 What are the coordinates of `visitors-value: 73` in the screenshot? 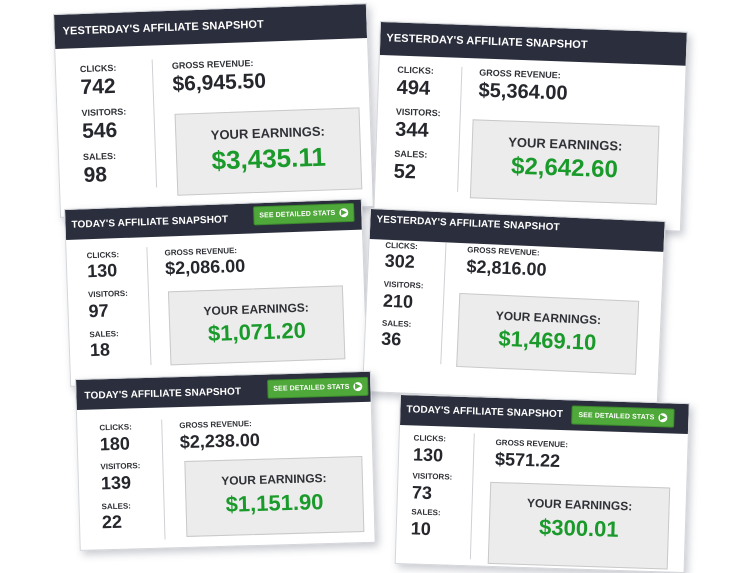 It's located at (422, 493).